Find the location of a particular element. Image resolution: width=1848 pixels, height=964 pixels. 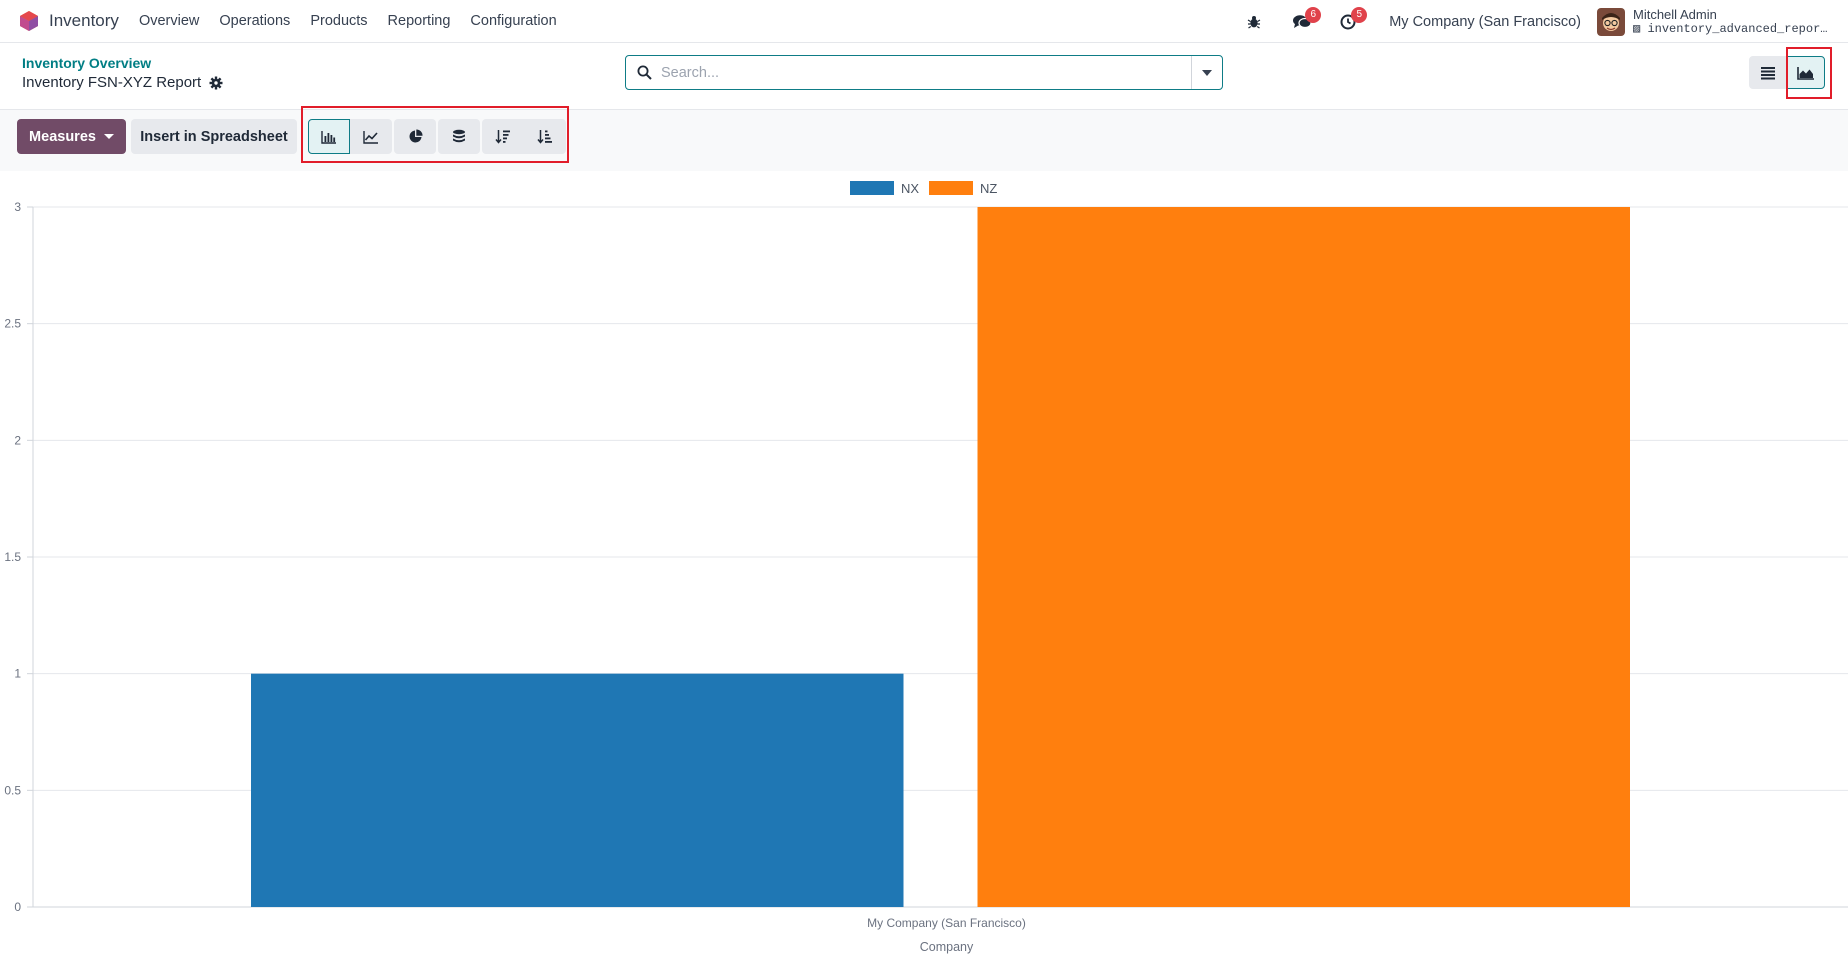

messages-count-badge: 6 is located at coordinates (1313, 14).